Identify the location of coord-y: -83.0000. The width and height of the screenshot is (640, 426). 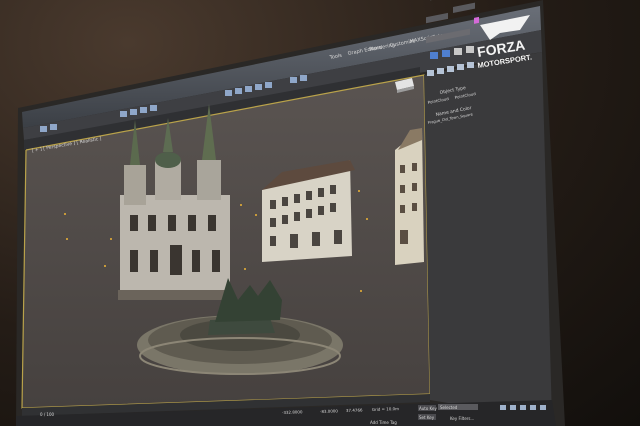
(329, 411).